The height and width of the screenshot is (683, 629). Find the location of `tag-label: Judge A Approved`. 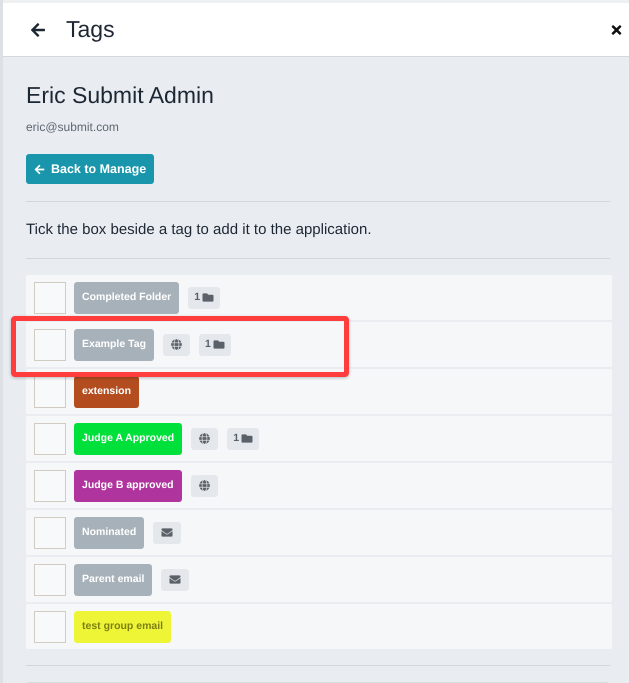

tag-label: Judge A Approved is located at coordinates (128, 438).